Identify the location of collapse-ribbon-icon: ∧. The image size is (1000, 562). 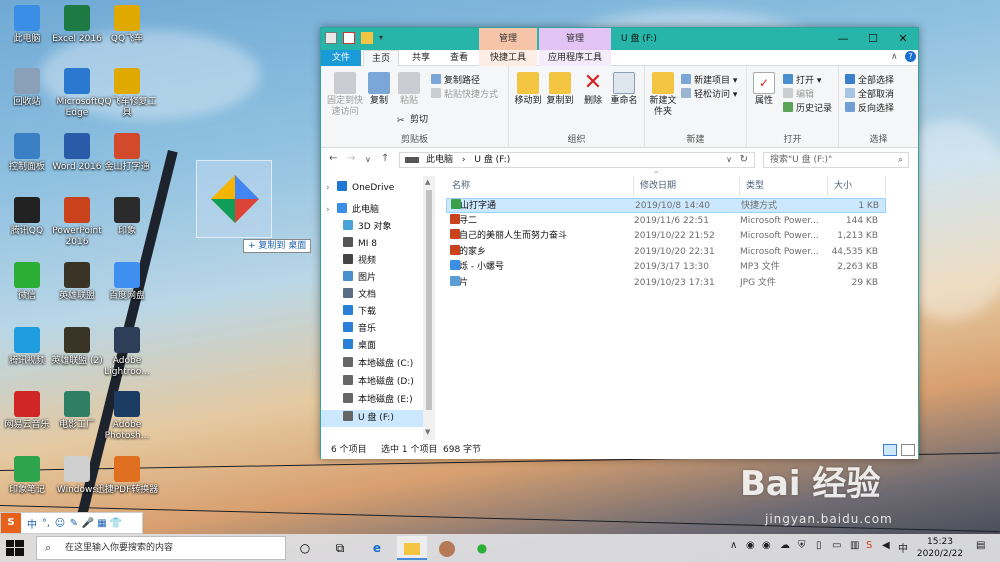
(894, 57).